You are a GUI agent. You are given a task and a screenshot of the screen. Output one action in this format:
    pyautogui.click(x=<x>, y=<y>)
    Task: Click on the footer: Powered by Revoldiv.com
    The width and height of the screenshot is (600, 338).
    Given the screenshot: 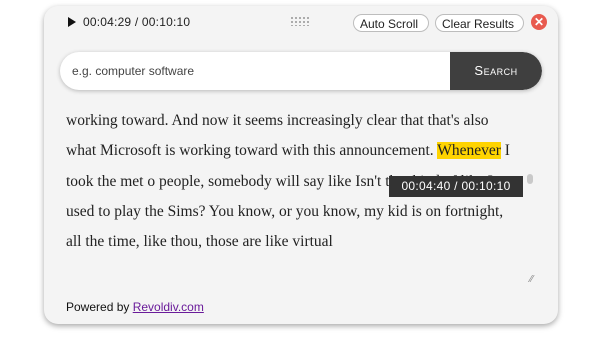 What is the action you would take?
    pyautogui.click(x=135, y=307)
    